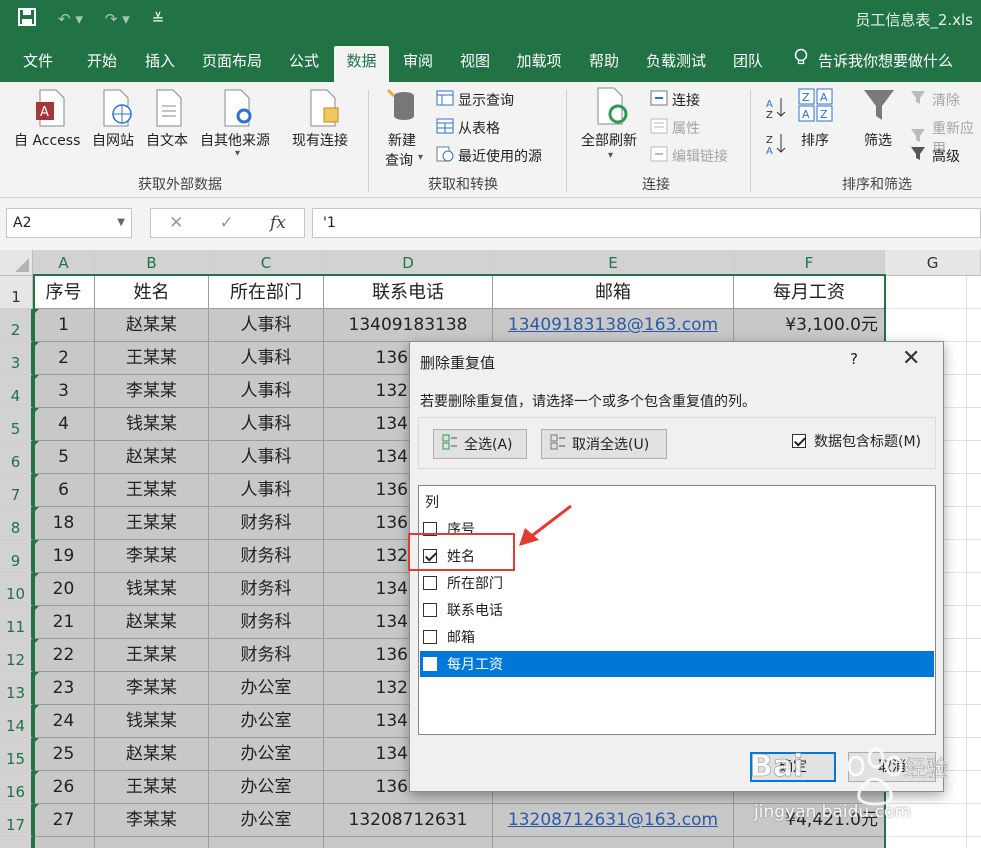 The height and width of the screenshot is (848, 981). I want to click on row-header-9: 9, so click(16, 556).